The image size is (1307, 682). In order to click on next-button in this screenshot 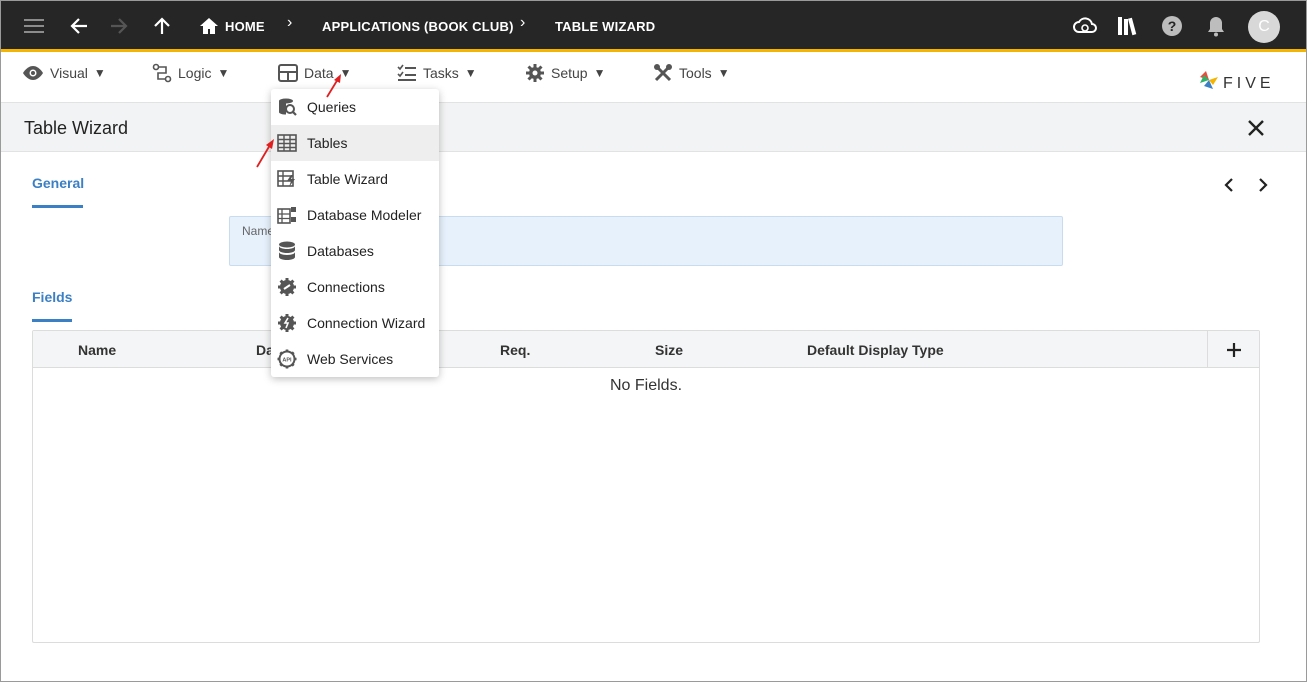, I will do `click(1263, 185)`.